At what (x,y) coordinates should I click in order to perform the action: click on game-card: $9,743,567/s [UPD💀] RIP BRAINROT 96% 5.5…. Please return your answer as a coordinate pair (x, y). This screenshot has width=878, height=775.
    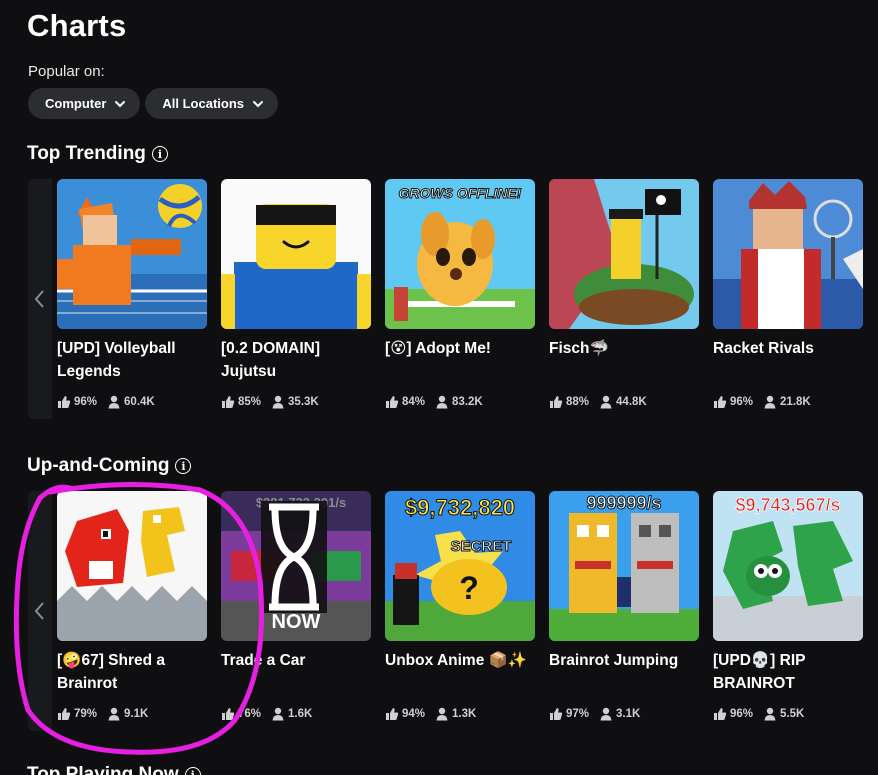
    Looking at the image, I should click on (788, 606).